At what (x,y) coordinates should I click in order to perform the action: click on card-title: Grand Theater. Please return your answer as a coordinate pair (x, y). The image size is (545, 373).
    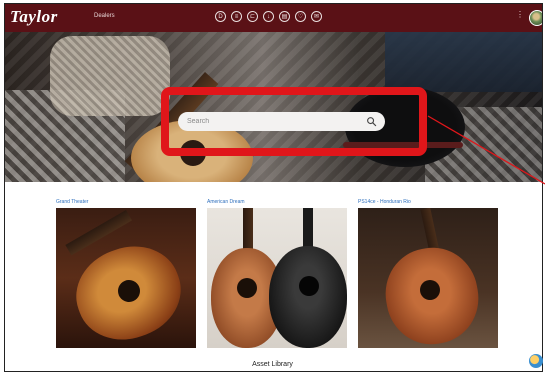
    Looking at the image, I should click on (126, 202).